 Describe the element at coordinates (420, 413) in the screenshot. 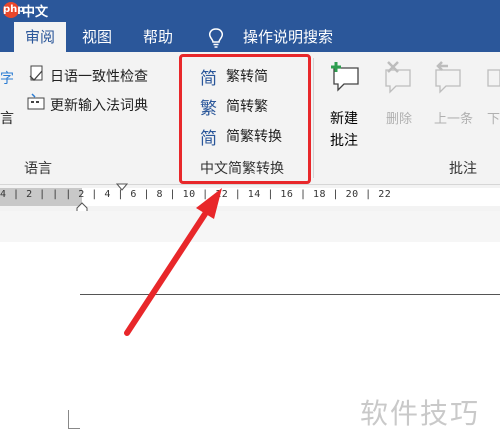

I see `watermark: 软件技巧` at that location.